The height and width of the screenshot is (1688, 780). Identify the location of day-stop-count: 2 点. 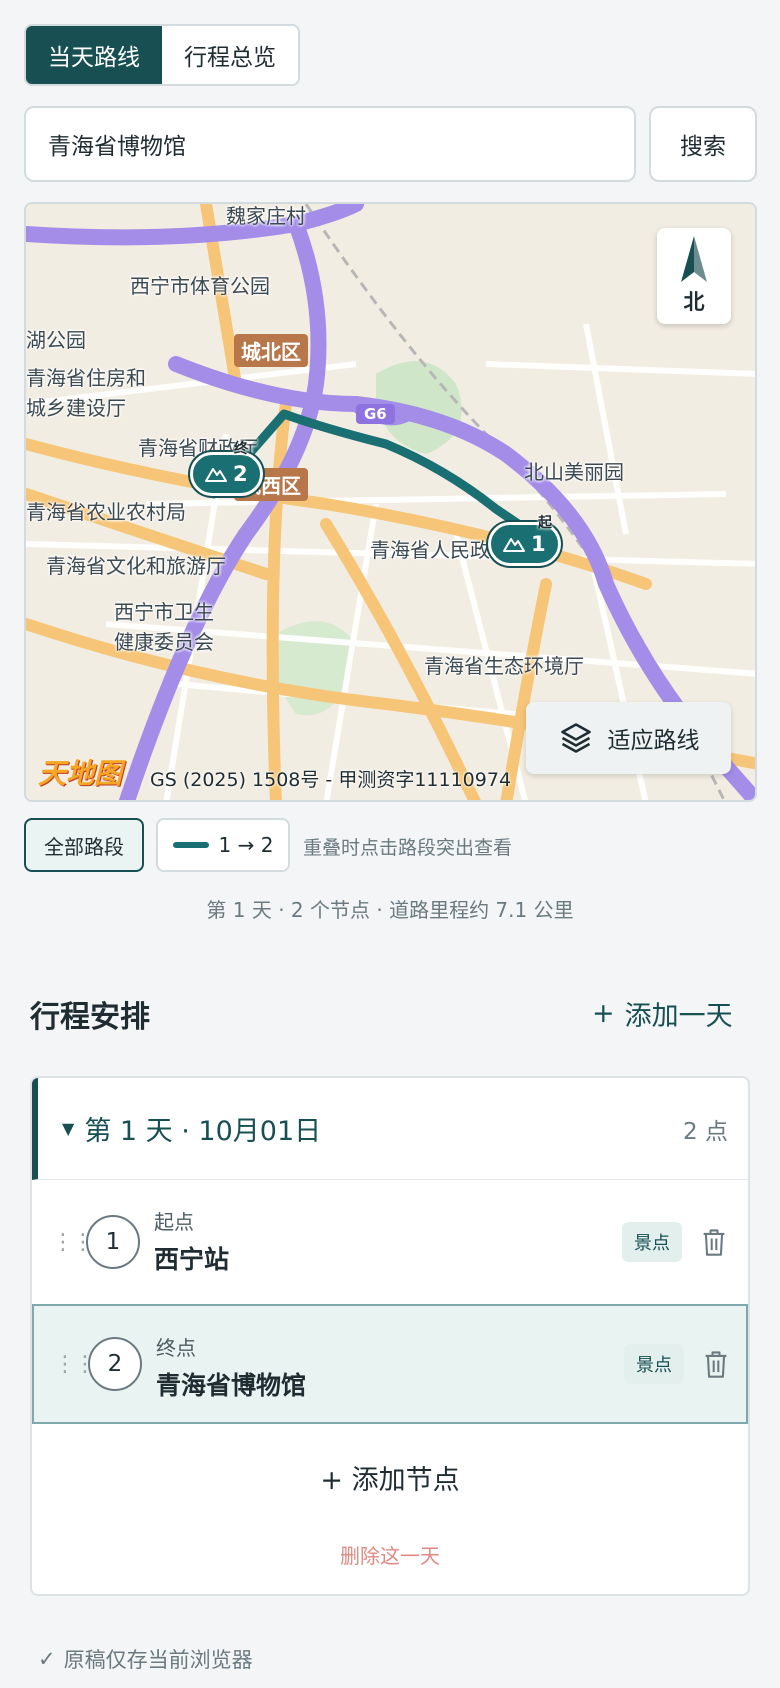
(705, 1131).